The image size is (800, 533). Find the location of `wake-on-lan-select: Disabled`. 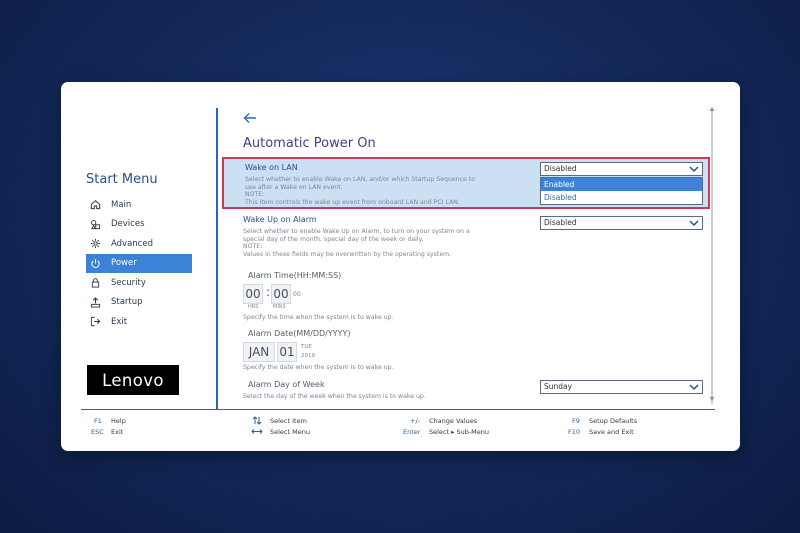

wake-on-lan-select: Disabled is located at coordinates (621, 169).